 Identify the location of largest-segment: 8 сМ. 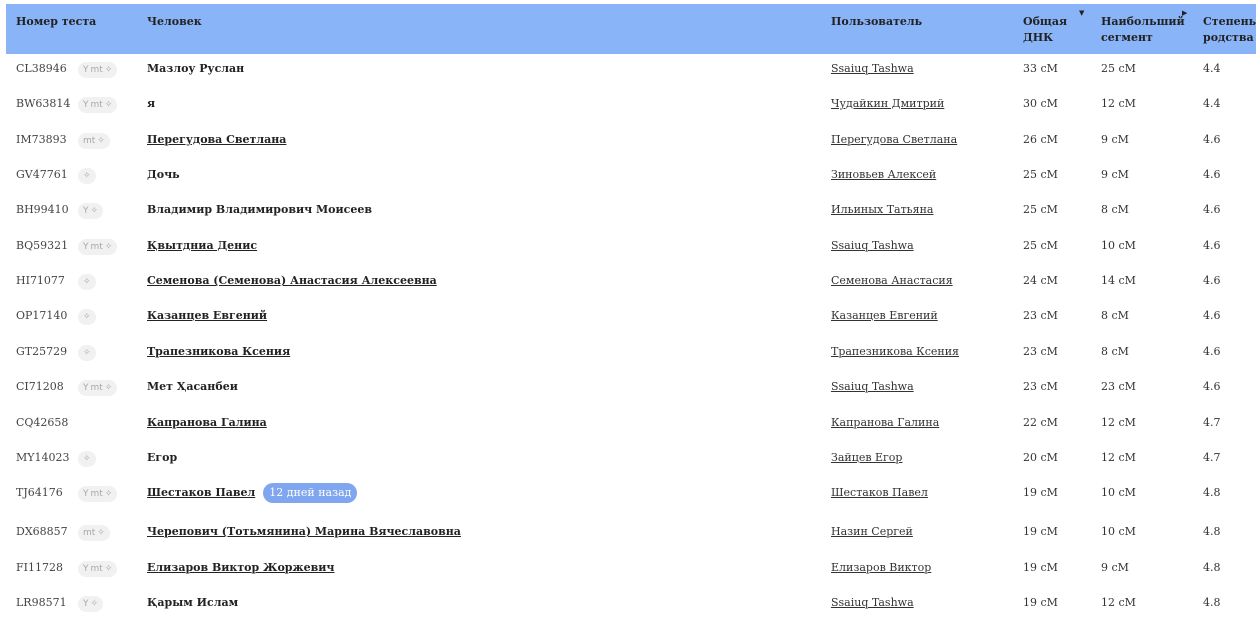
(1115, 351).